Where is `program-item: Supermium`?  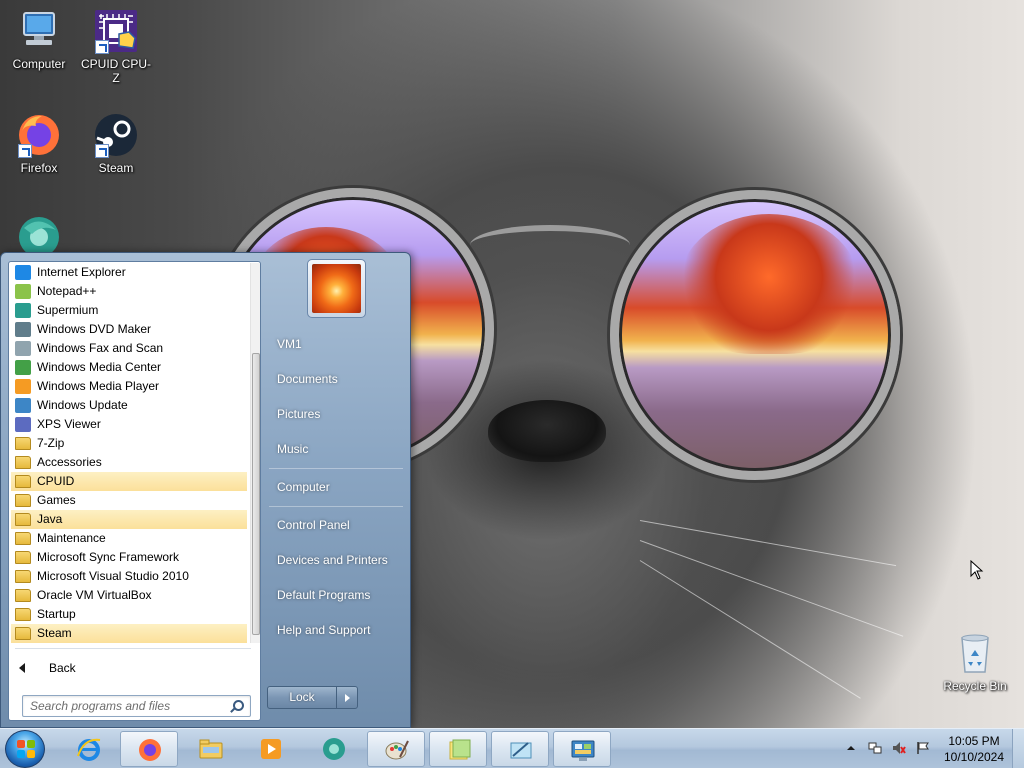
program-item: Supermium is located at coordinates (129, 310).